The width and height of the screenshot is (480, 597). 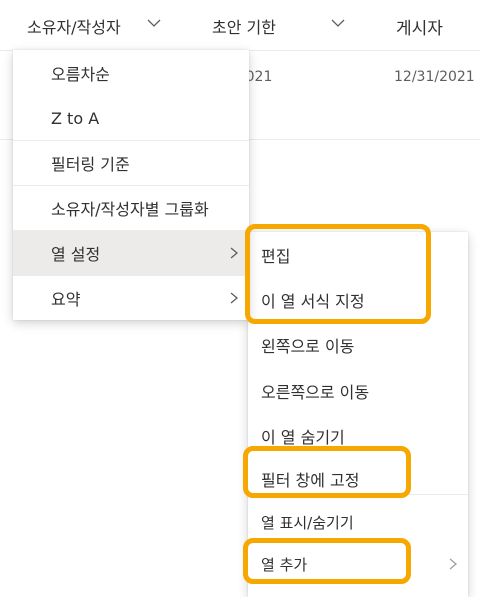 What do you see at coordinates (310, 480) in the screenshot?
I see `menu-item-label: 필터 창에 고정` at bounding box center [310, 480].